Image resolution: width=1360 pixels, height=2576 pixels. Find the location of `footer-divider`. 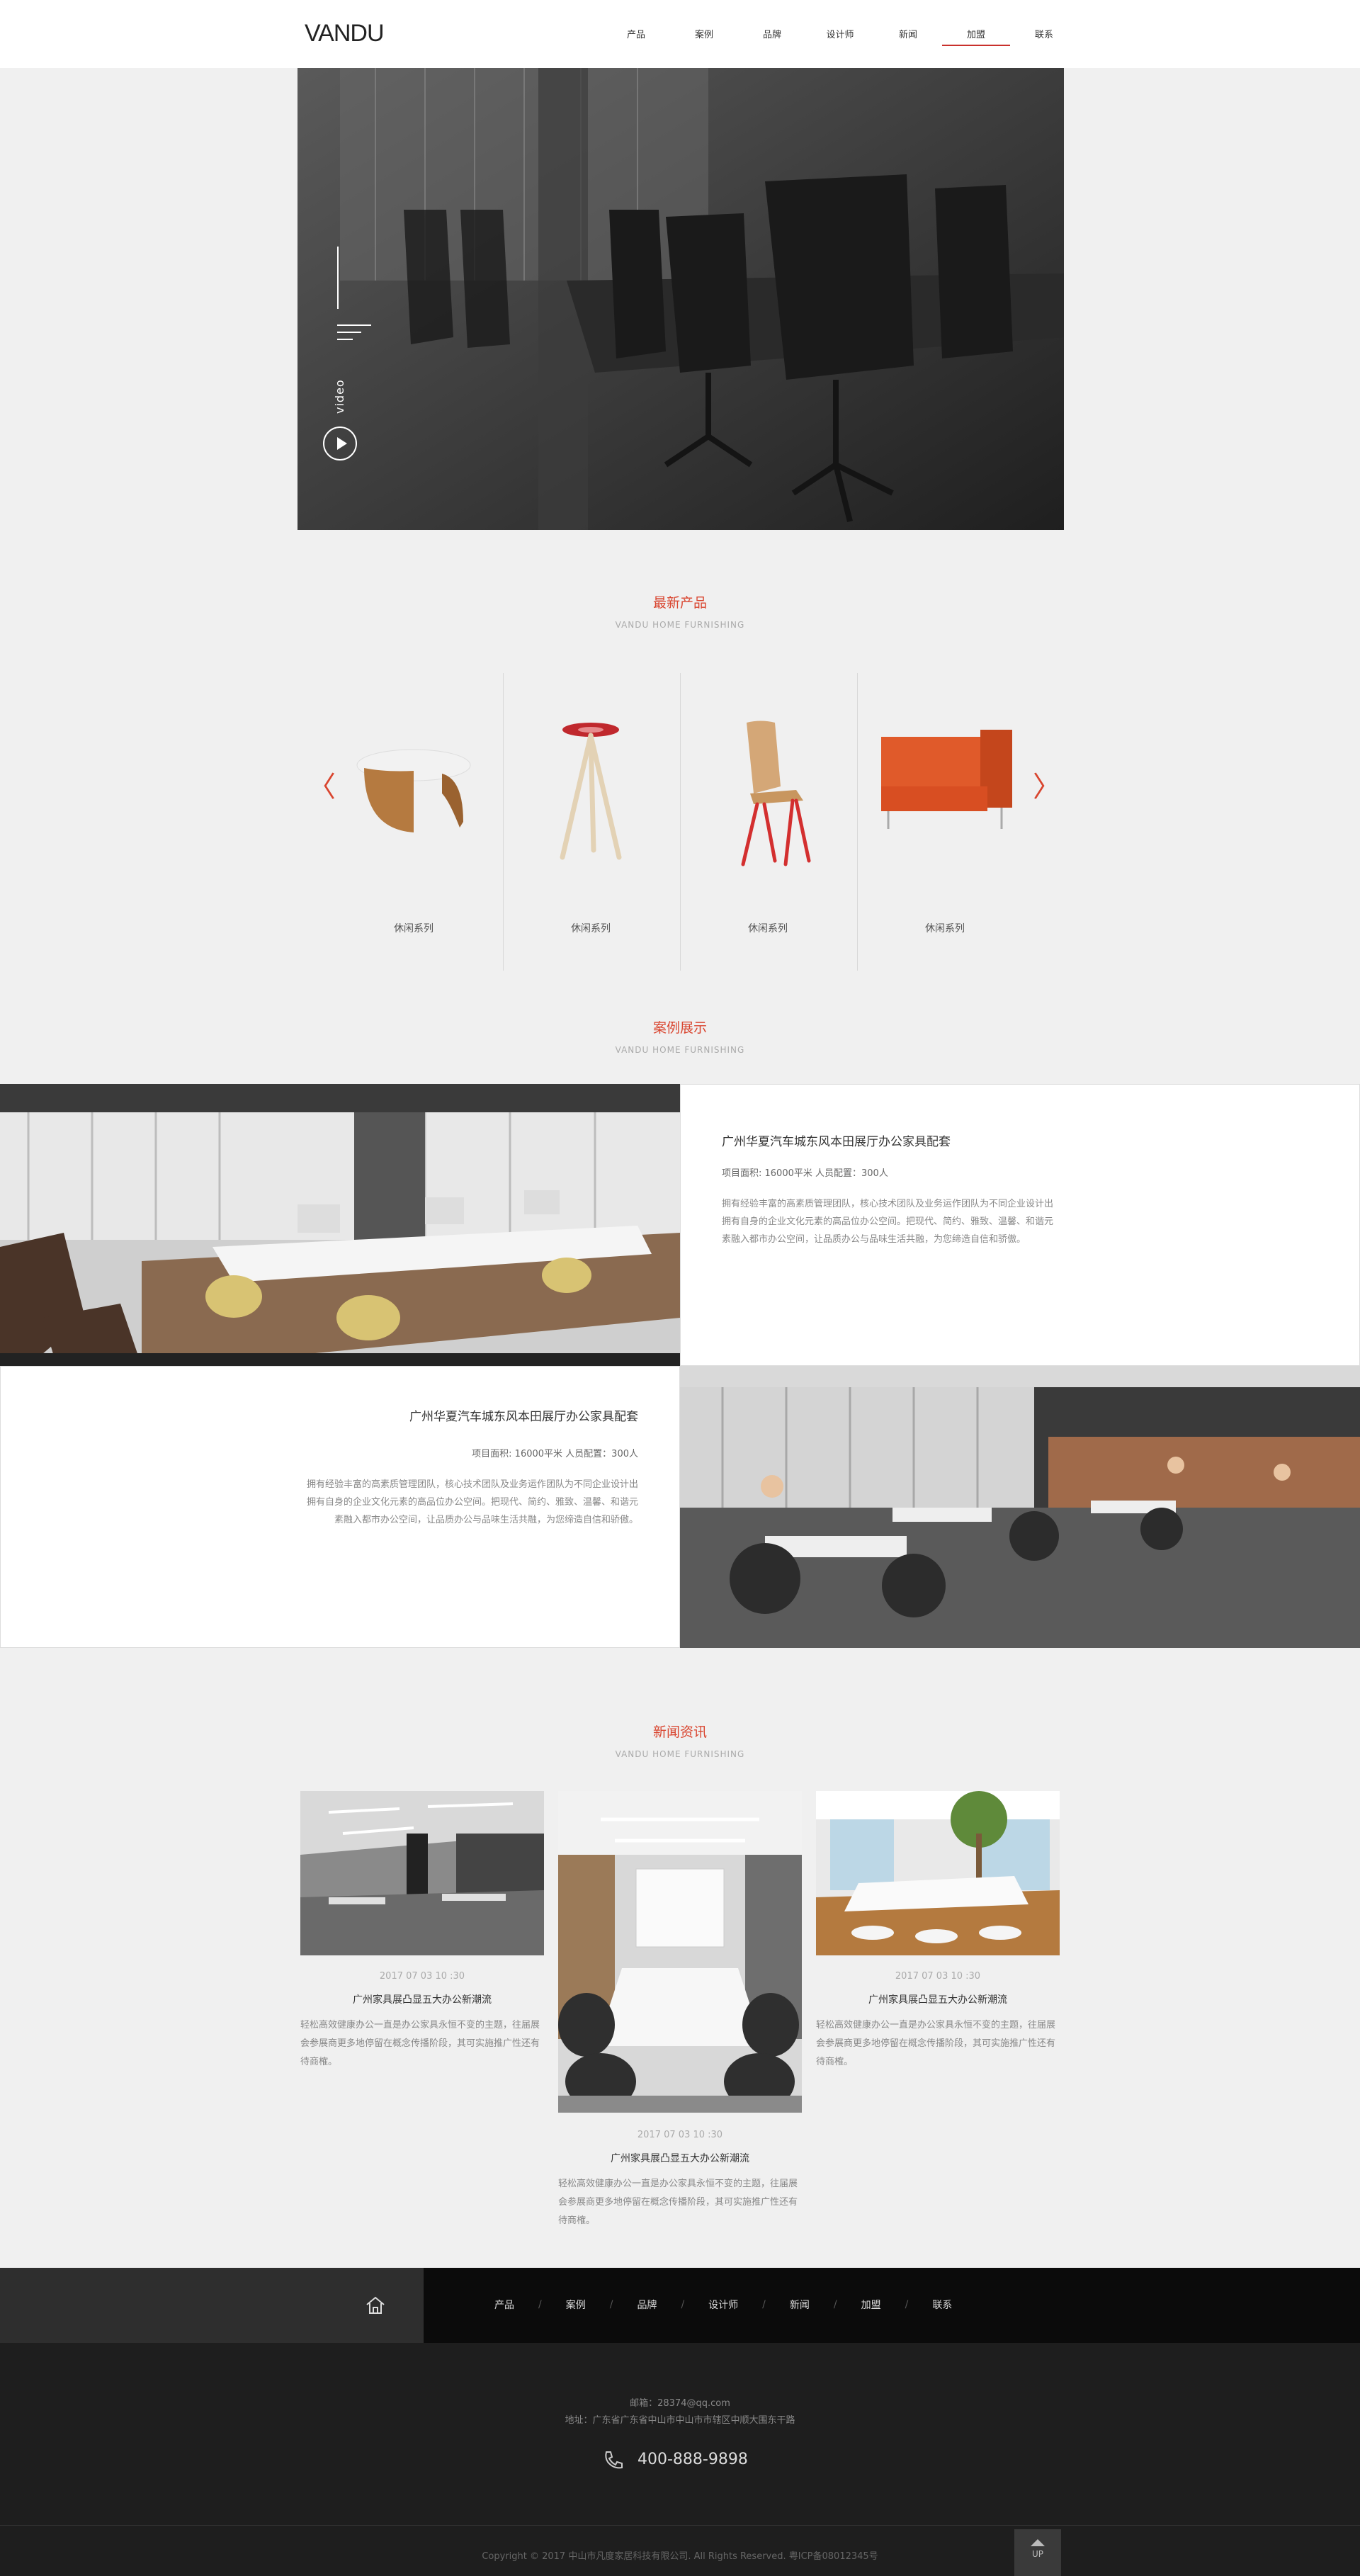

footer-divider is located at coordinates (680, 2525).